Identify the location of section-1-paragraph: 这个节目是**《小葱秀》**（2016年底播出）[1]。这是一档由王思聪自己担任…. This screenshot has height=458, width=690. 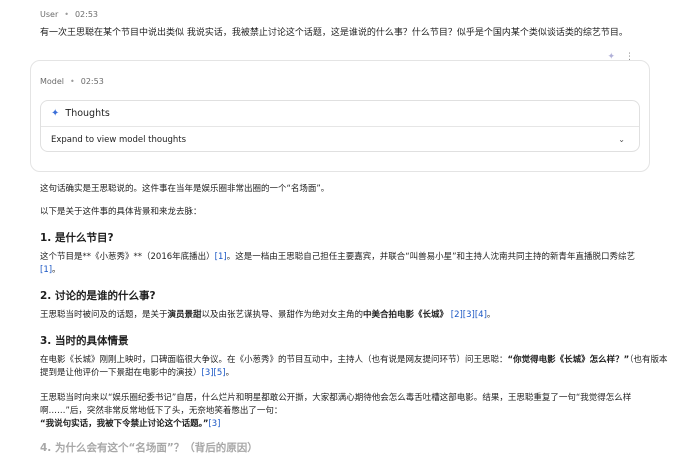
(354, 264).